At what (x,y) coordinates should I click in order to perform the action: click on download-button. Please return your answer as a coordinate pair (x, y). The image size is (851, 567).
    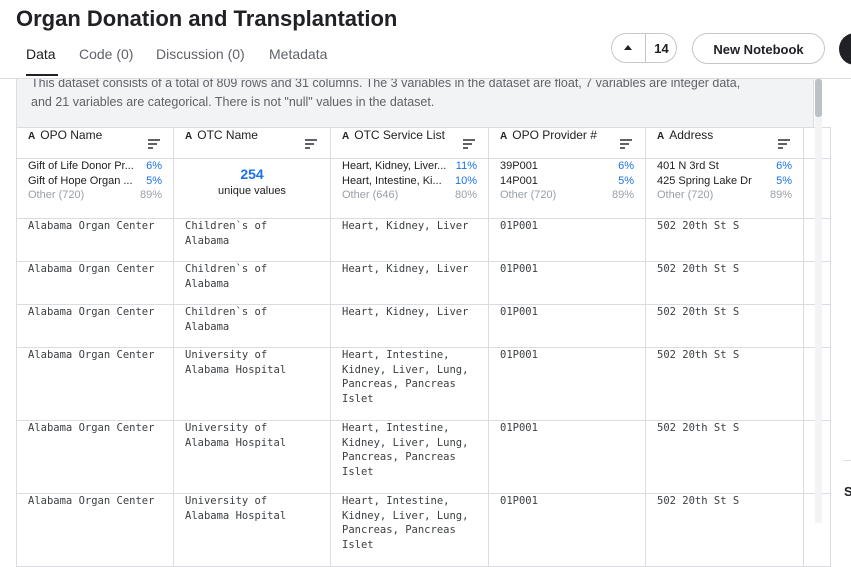
    Looking at the image, I should click on (845, 49).